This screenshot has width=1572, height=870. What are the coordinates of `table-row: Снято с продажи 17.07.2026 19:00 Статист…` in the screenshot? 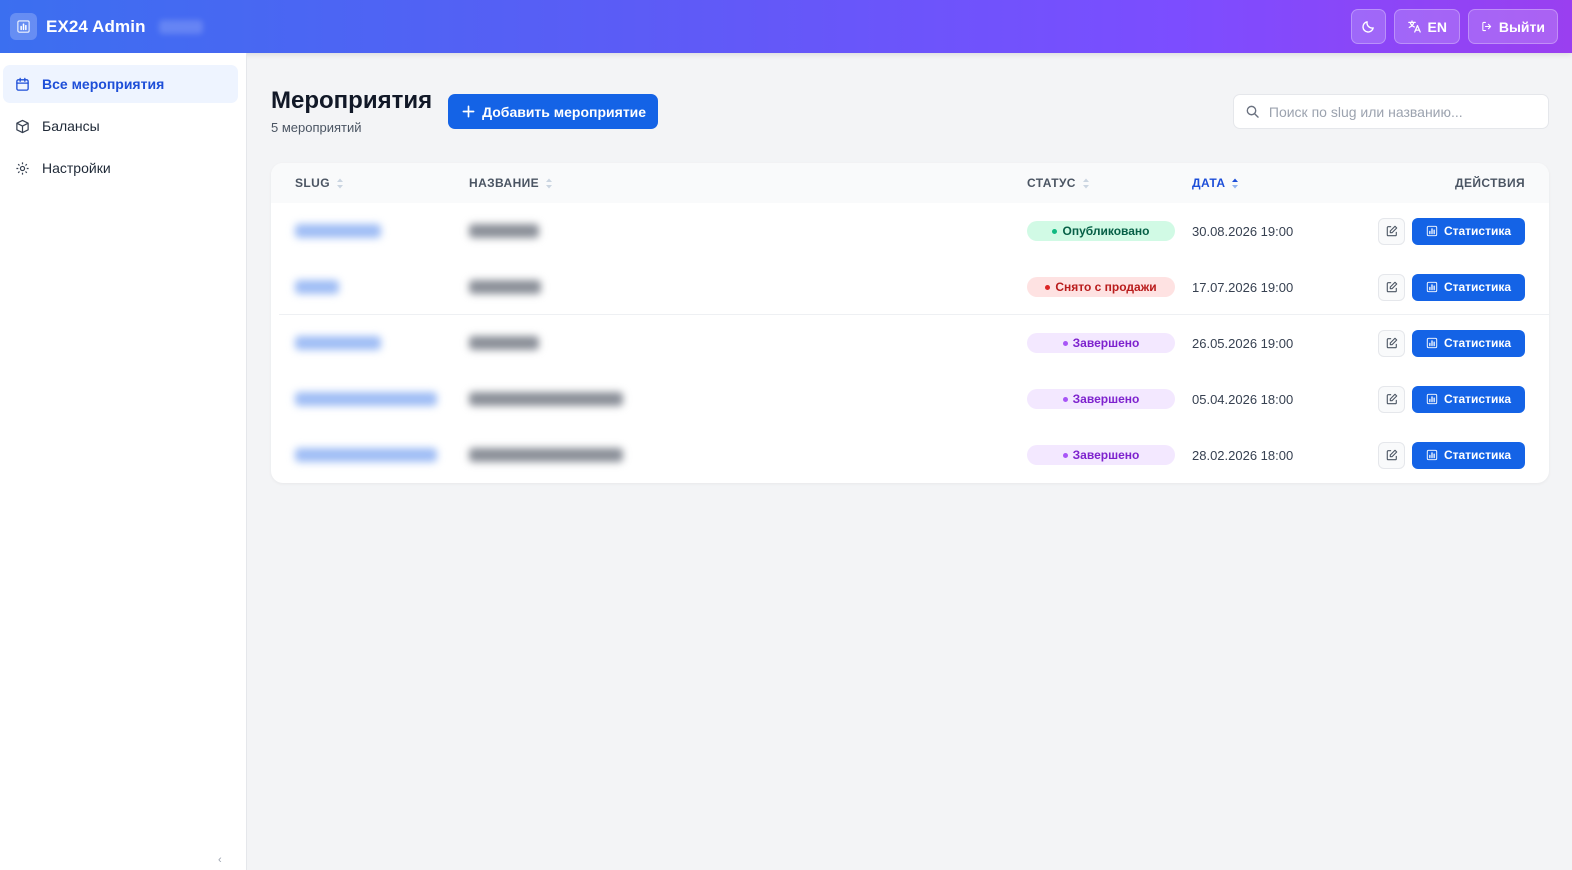 It's located at (910, 287).